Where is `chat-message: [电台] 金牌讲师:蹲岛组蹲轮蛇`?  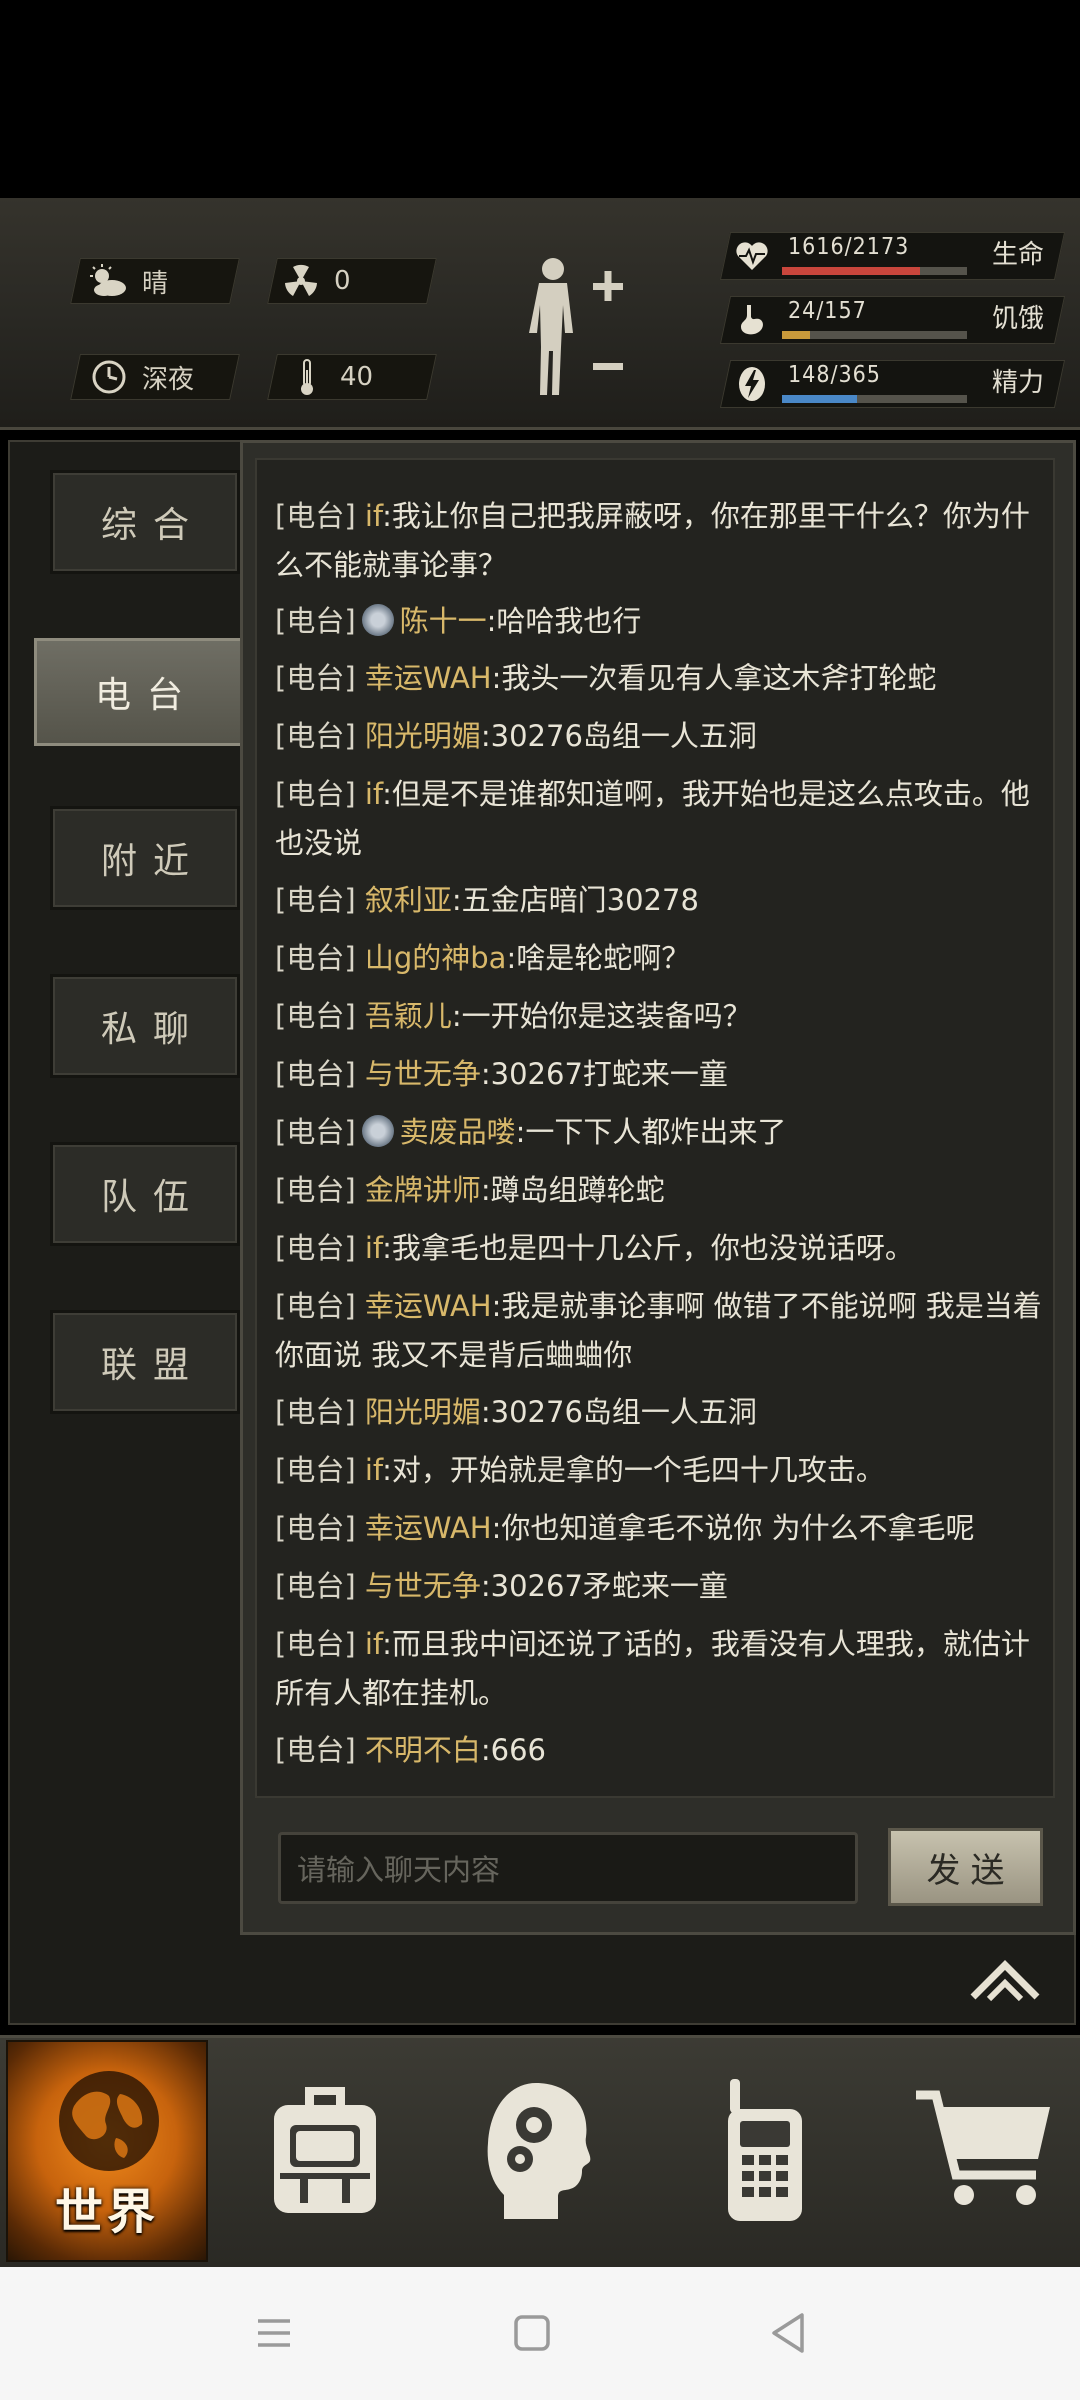
chat-message: [电台] 金牌讲师:蹲岛组蹲轮蛇 is located at coordinates (662, 1190).